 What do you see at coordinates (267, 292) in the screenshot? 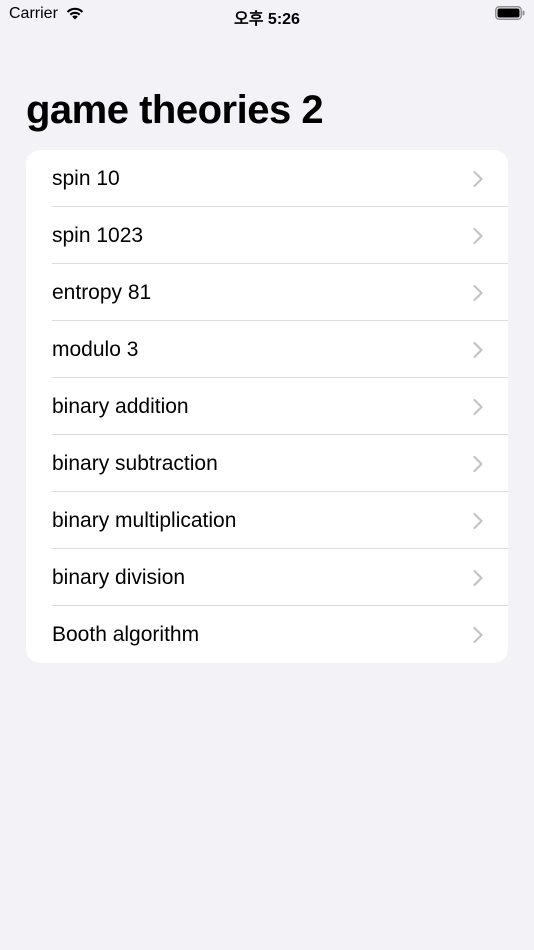
I see `list-item: entropy 81` at bounding box center [267, 292].